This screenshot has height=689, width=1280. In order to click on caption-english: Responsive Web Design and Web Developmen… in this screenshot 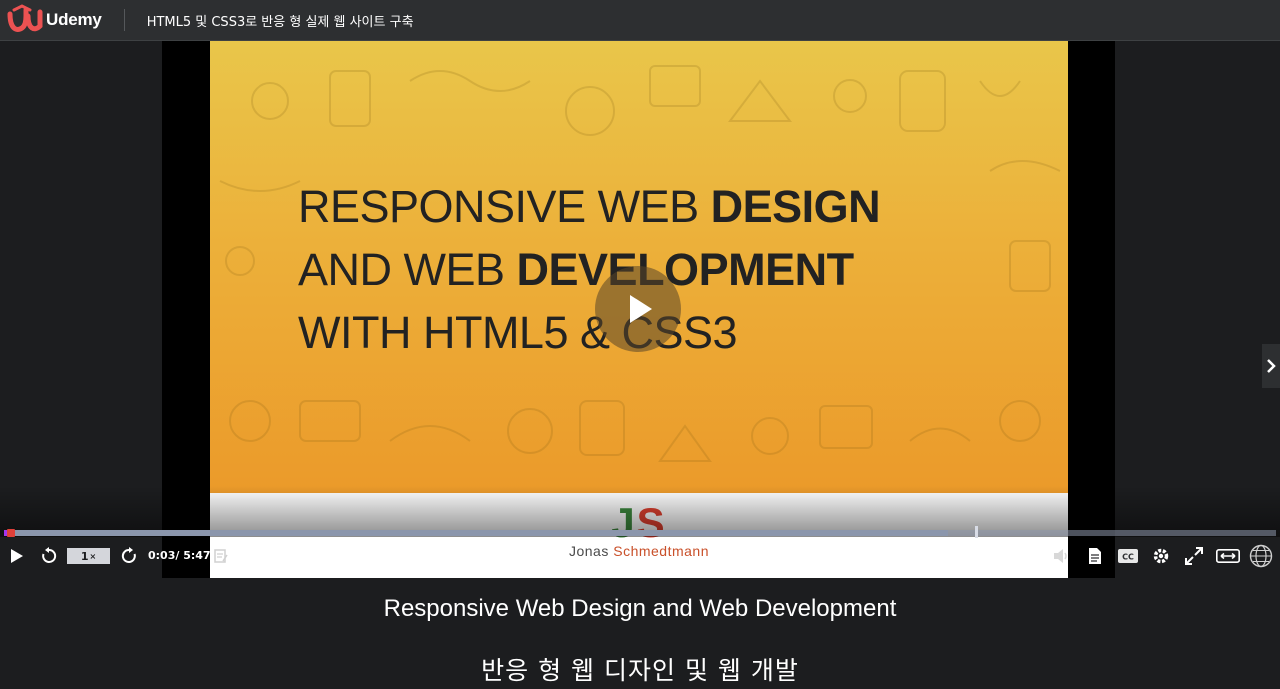, I will do `click(640, 608)`.